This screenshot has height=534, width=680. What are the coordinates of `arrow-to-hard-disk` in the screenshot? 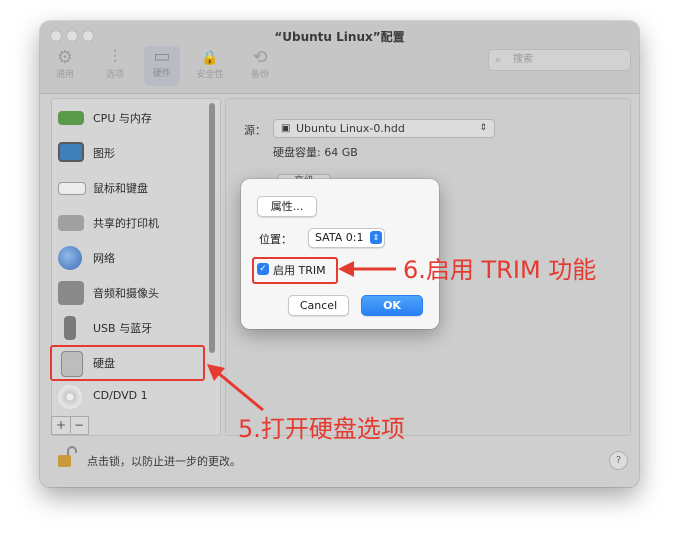 It's located at (240, 391).